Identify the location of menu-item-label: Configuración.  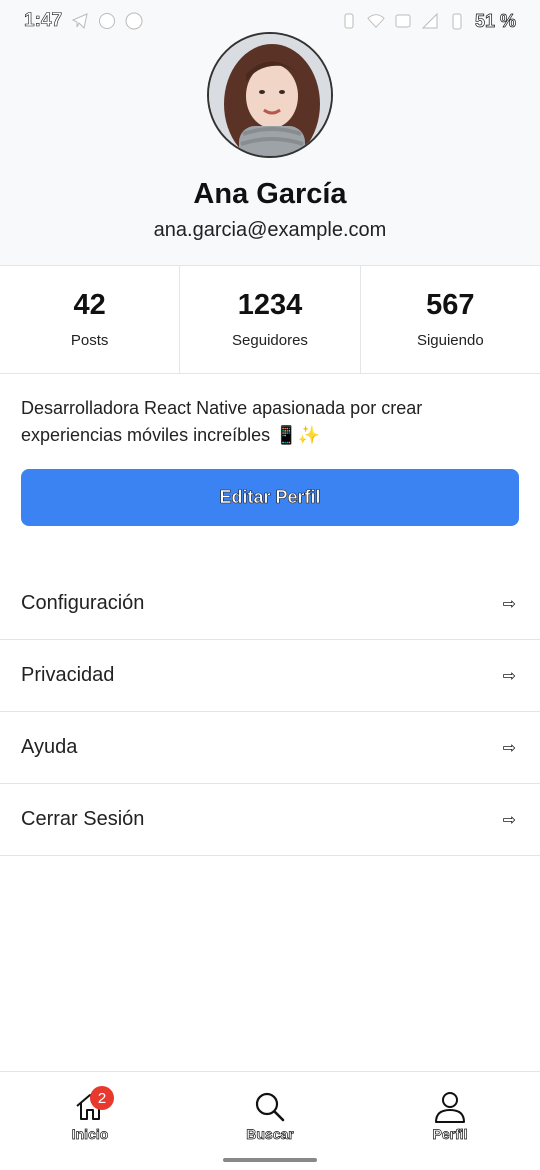
(83, 603).